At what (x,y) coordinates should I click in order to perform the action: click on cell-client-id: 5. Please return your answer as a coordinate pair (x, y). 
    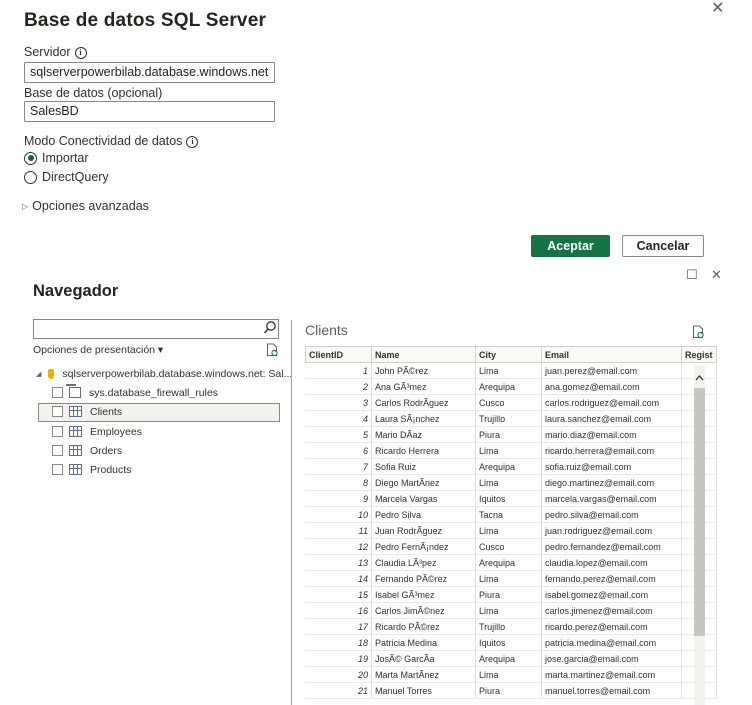
    Looking at the image, I should click on (338, 434).